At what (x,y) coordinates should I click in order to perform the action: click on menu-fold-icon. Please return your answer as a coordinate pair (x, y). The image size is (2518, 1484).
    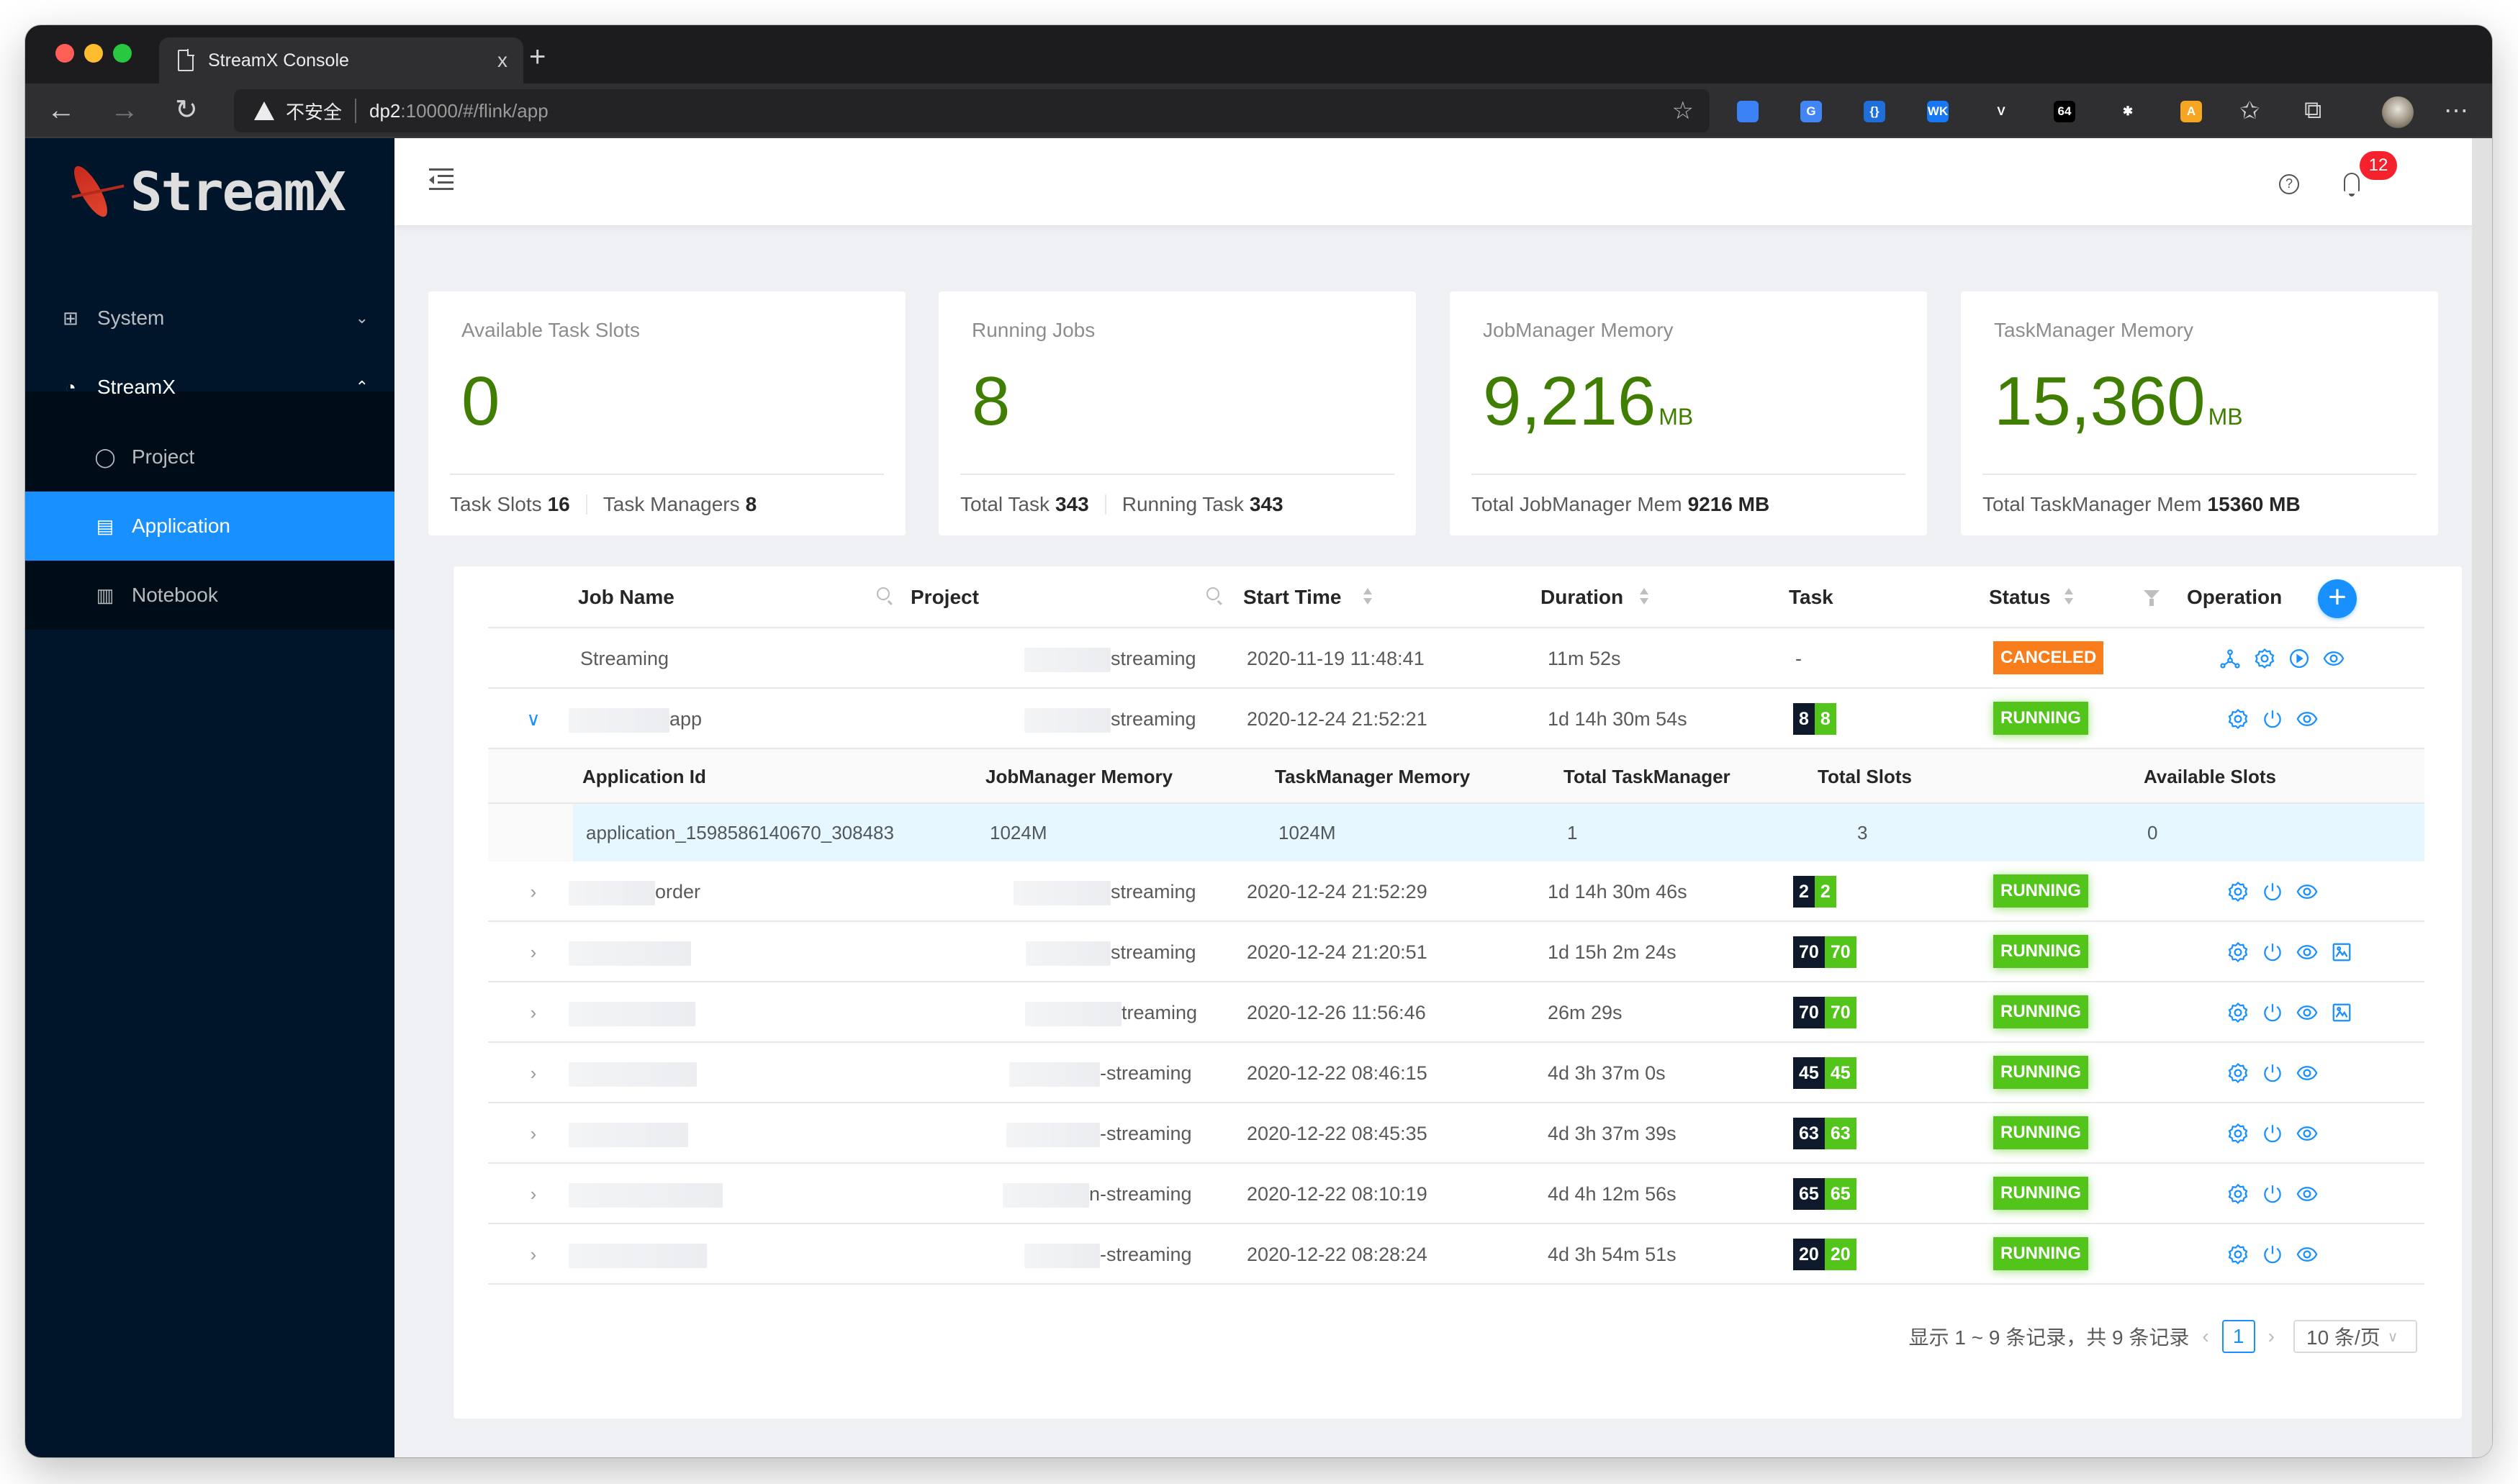
    Looking at the image, I should click on (441, 179).